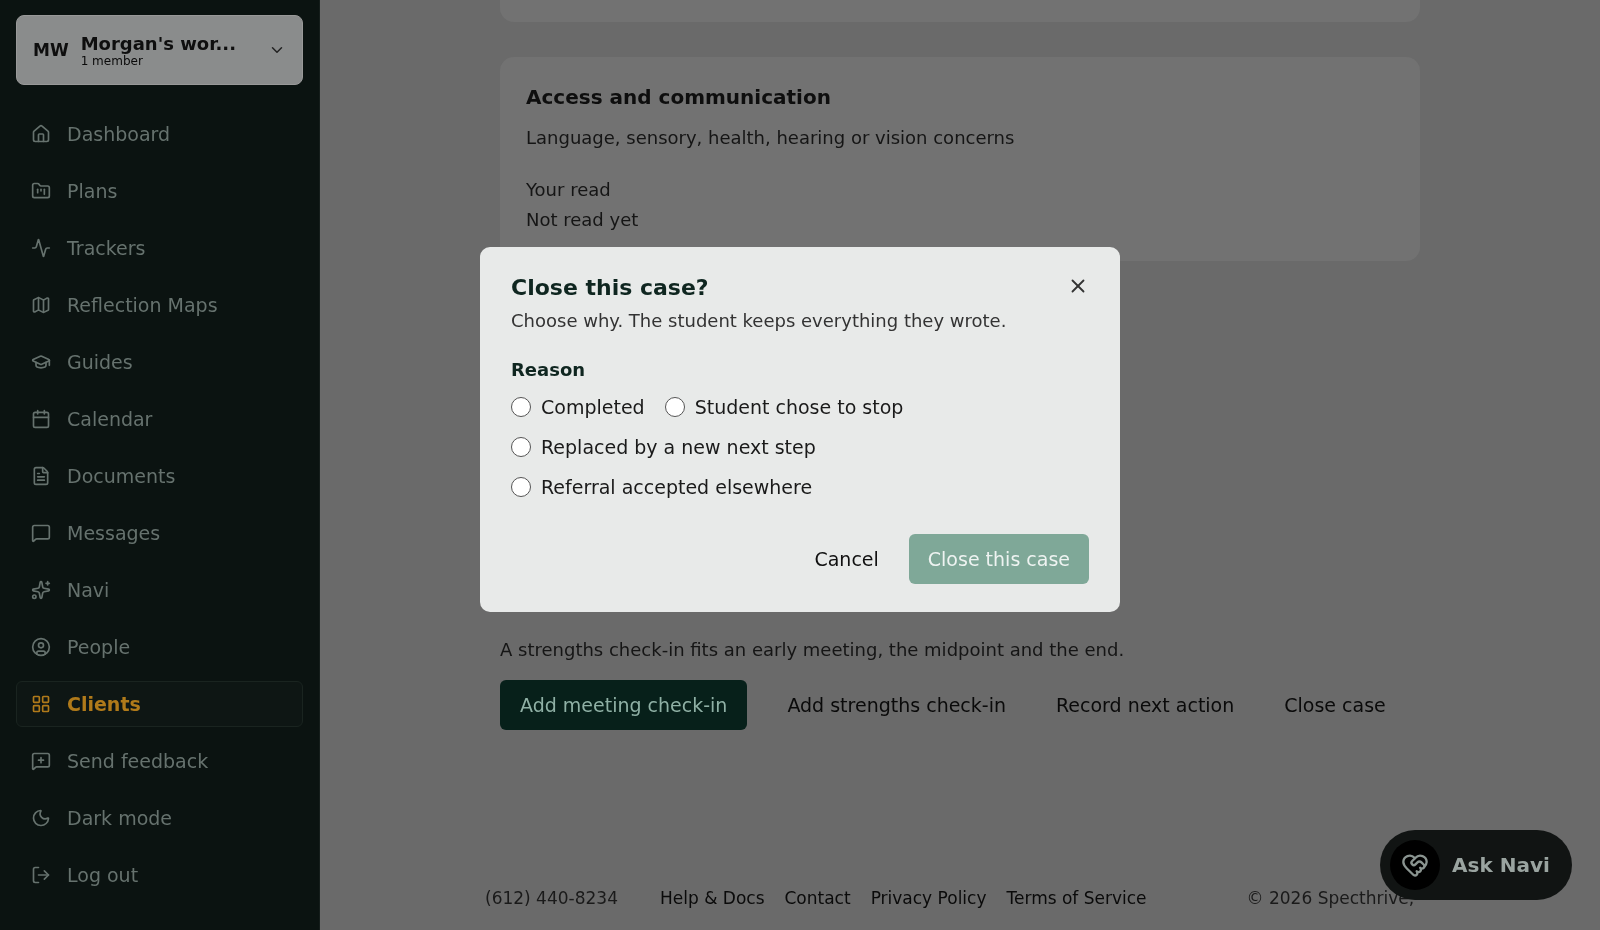  What do you see at coordinates (846, 559) in the screenshot?
I see `cancel-button: Cancel` at bounding box center [846, 559].